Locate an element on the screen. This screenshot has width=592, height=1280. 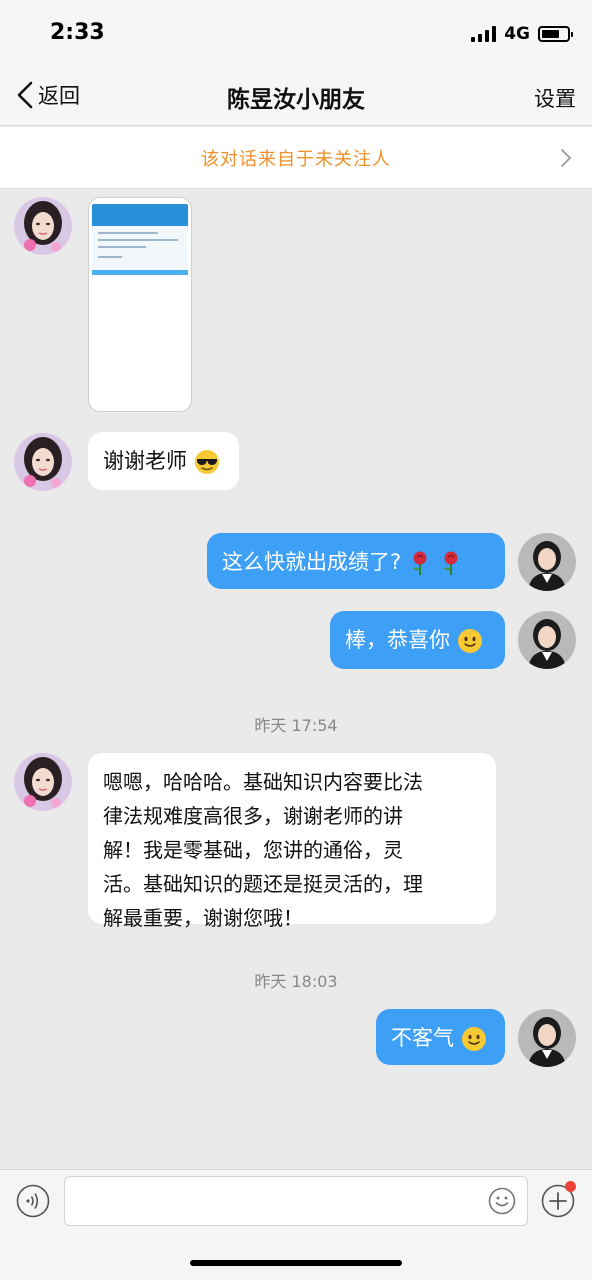
sunglasses-emoji-icon is located at coordinates (206, 462).